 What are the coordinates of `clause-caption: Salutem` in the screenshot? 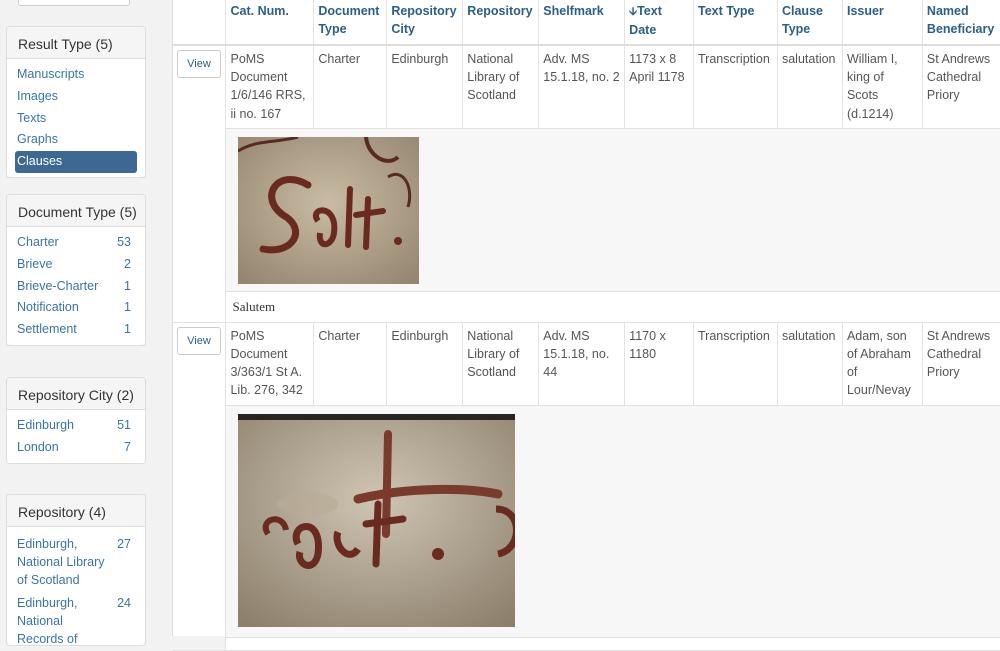 It's located at (612, 307).